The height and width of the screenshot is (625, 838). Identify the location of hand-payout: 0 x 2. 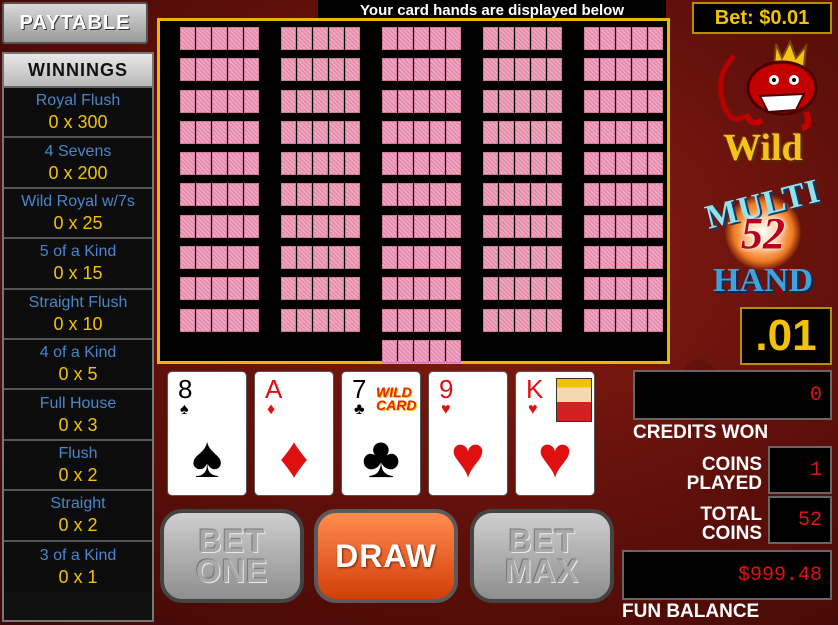
(78, 525).